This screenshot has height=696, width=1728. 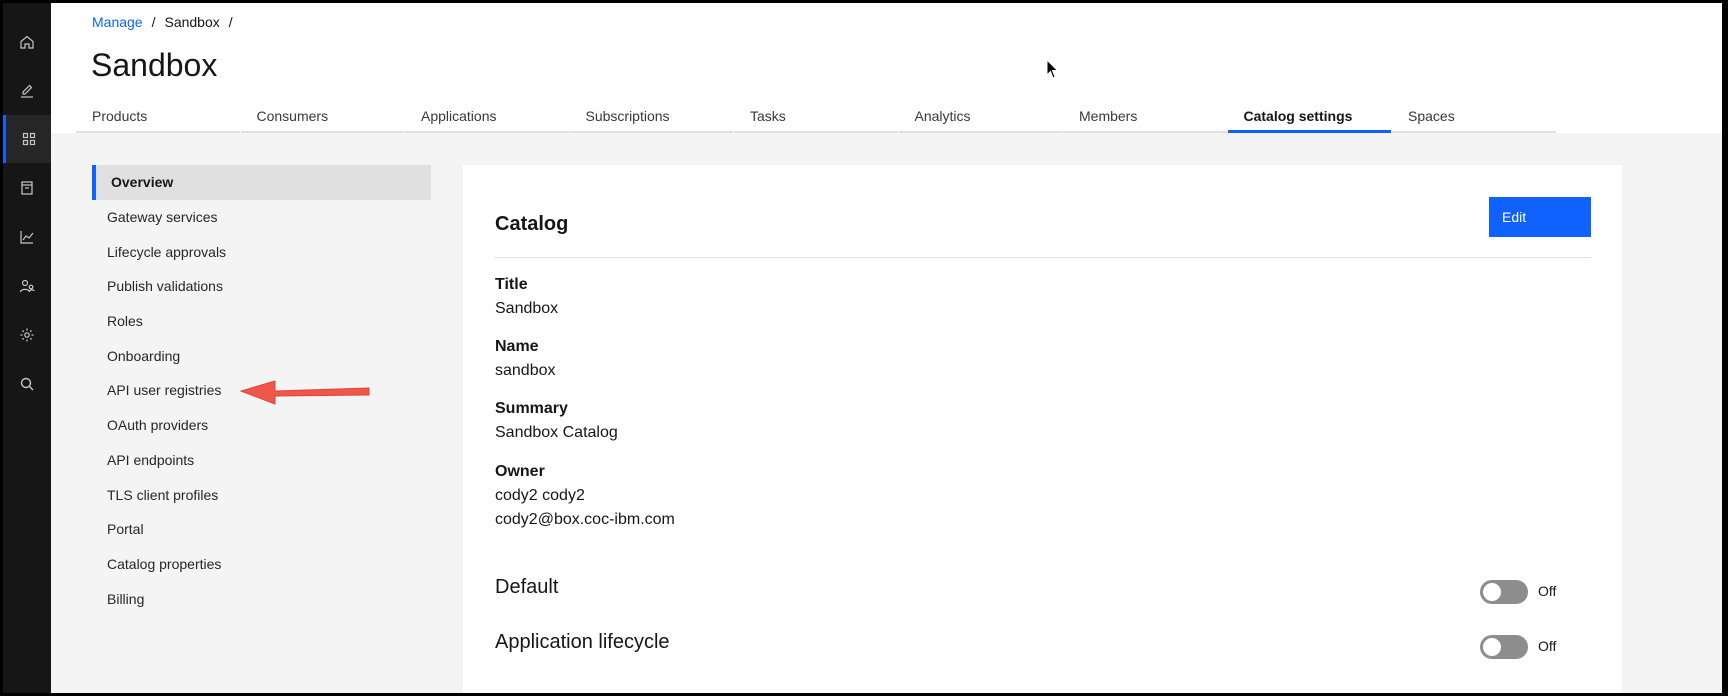 I want to click on tab-analytics: Analytics, so click(x=980, y=117).